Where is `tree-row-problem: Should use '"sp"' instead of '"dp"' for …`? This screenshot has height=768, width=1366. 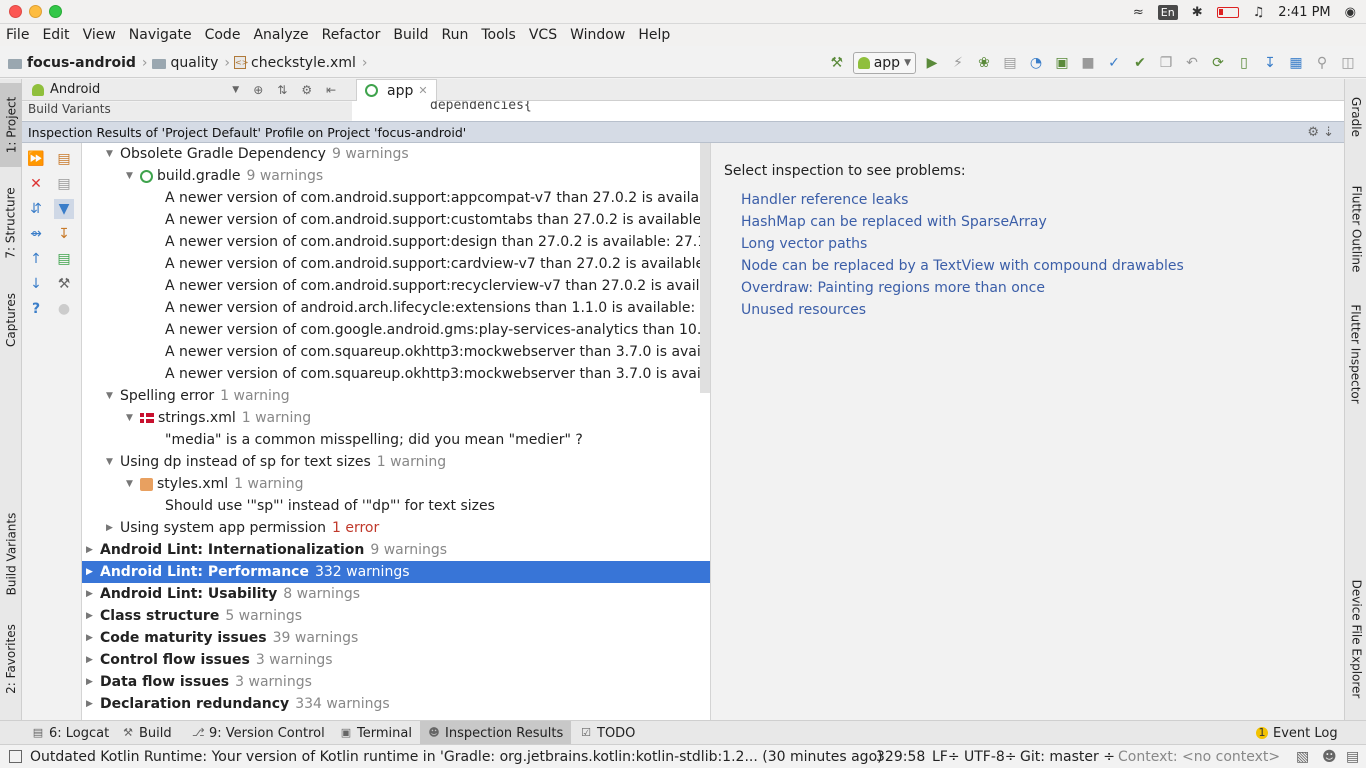 tree-row-problem: Should use '"sp"' instead of '"dp"' for … is located at coordinates (396, 506).